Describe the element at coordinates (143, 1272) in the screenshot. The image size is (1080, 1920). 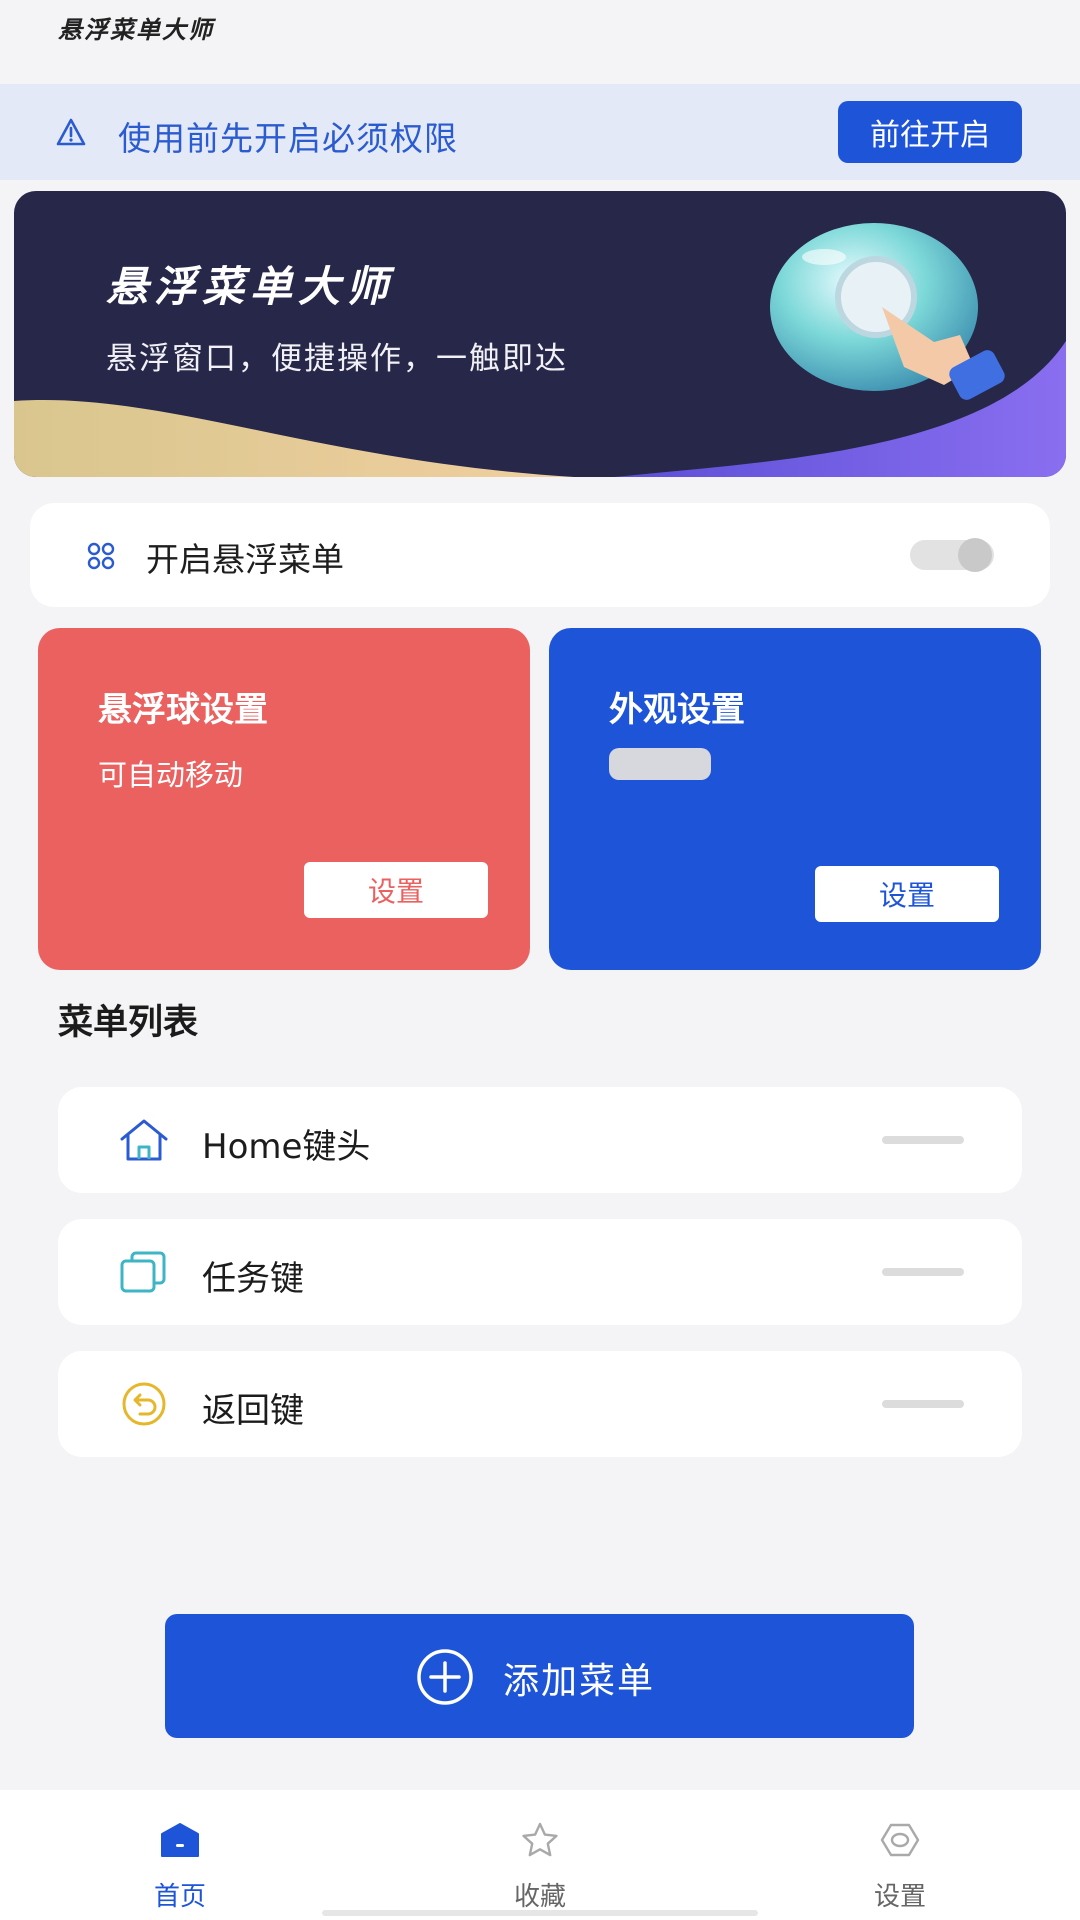
I see `recent-tasks-icon` at that location.